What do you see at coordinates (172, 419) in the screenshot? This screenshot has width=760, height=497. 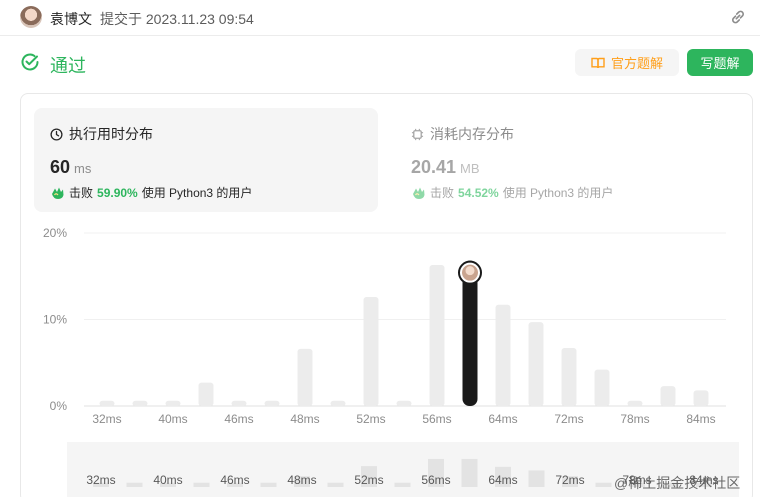 I see `x-tick-label: 40ms` at bounding box center [172, 419].